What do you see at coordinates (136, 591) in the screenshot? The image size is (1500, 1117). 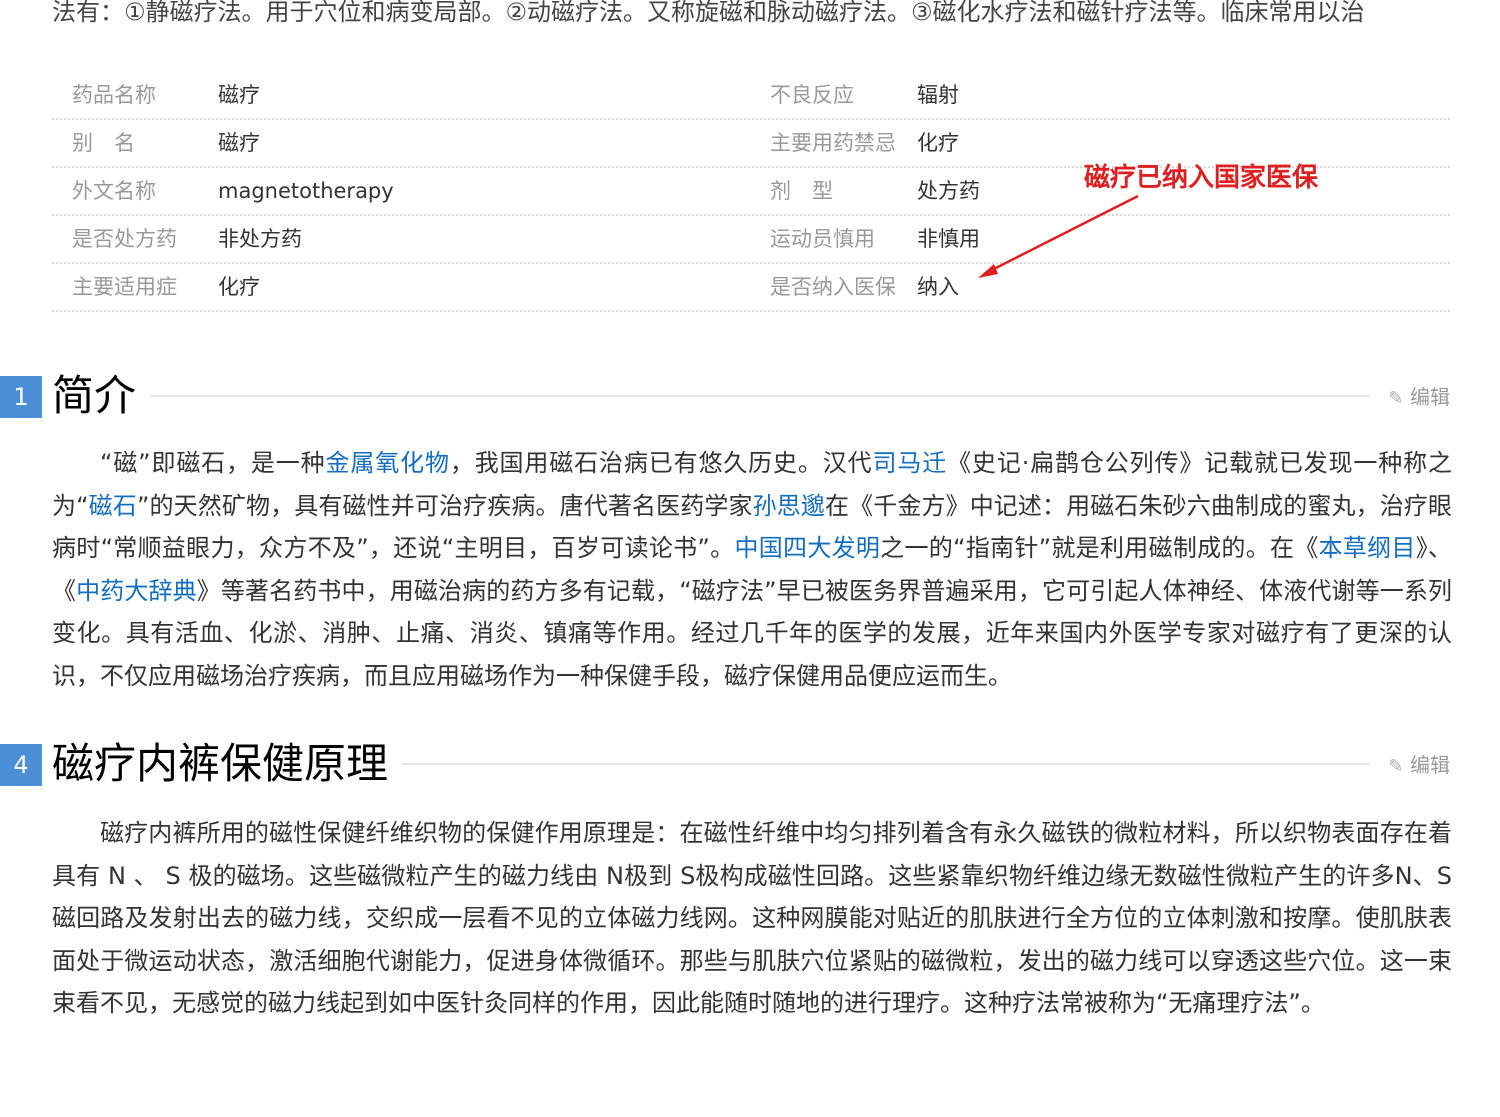 I see `inline-link: 中药大辞典` at bounding box center [136, 591].